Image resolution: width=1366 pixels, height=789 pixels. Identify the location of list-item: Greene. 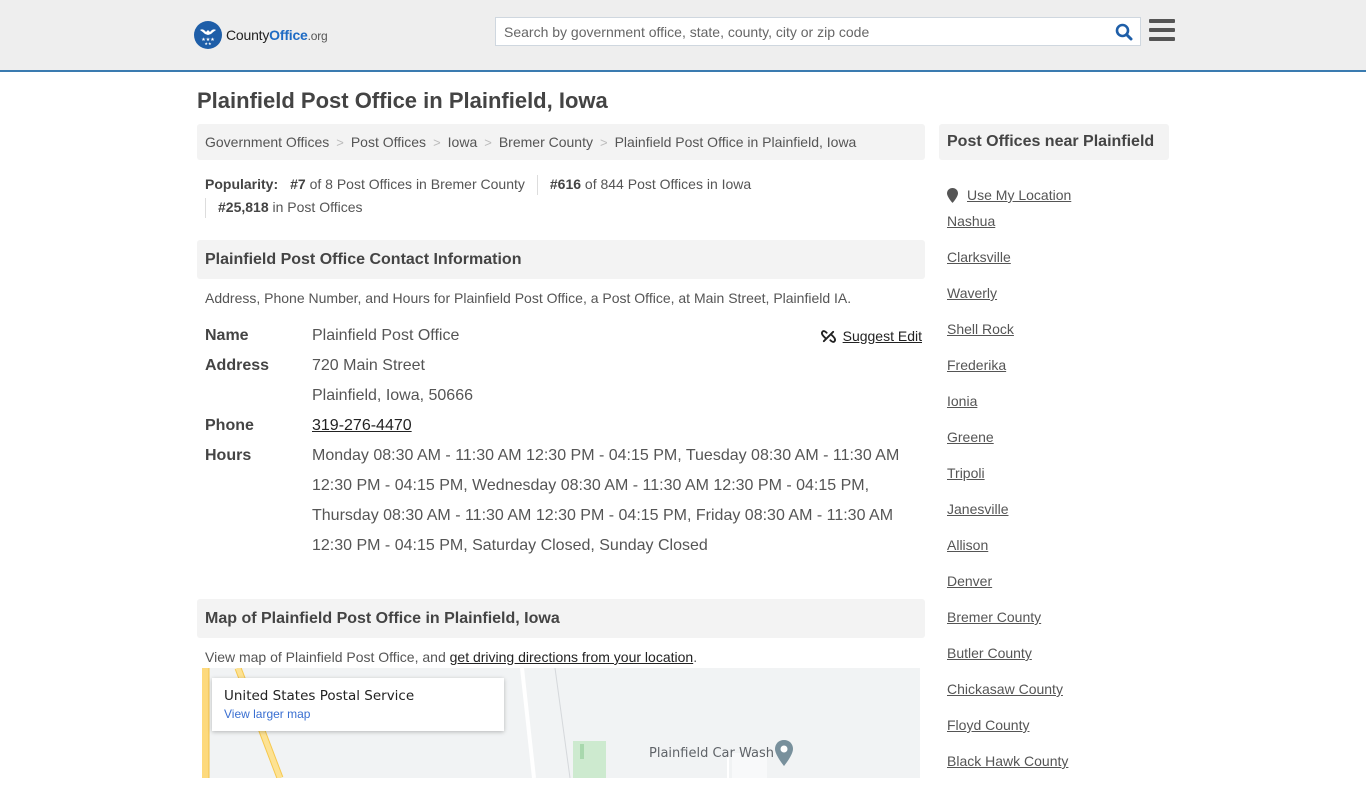
(1058, 447).